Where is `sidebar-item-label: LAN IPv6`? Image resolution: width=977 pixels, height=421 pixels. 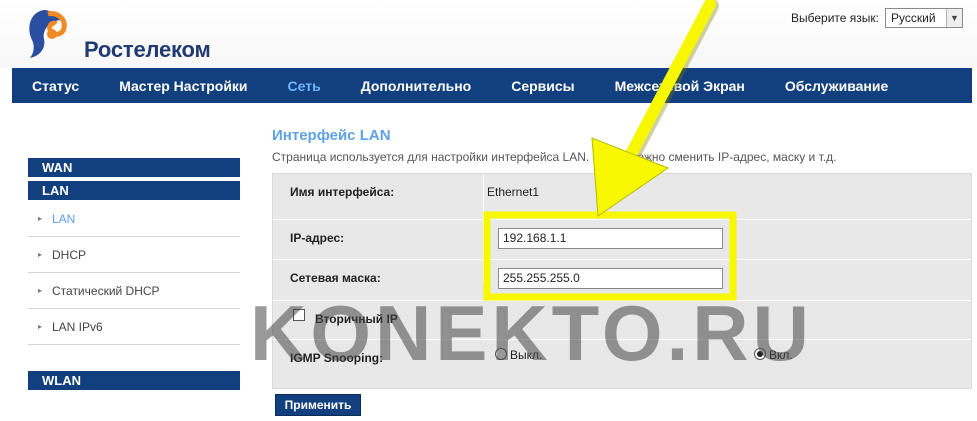 sidebar-item-label: LAN IPv6 is located at coordinates (77, 326).